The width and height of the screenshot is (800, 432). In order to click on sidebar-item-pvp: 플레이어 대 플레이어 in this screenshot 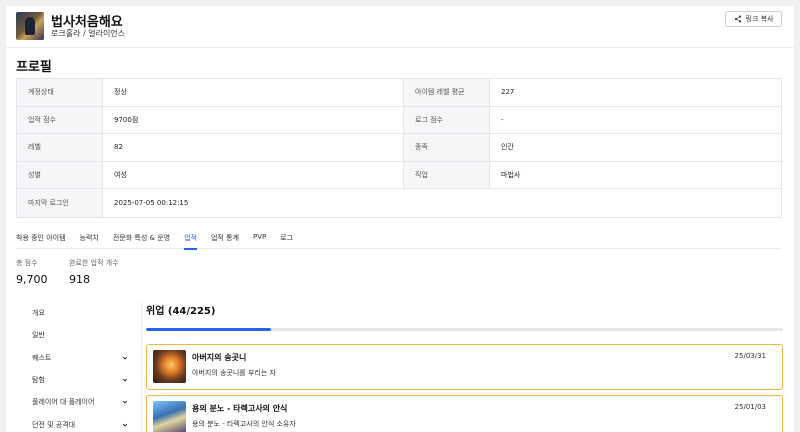, I will do `click(74, 402)`.